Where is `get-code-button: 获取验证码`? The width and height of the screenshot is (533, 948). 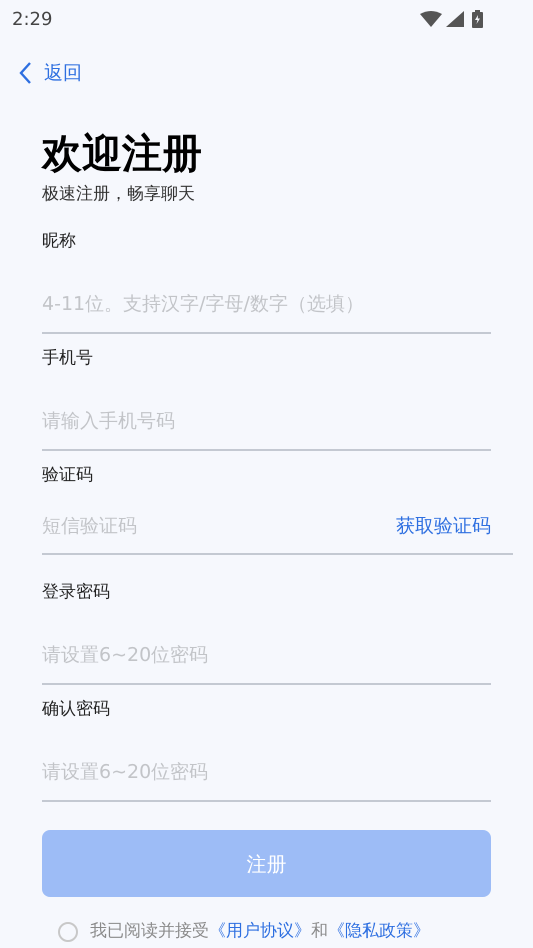 get-code-button: 获取验证码 is located at coordinates (443, 526).